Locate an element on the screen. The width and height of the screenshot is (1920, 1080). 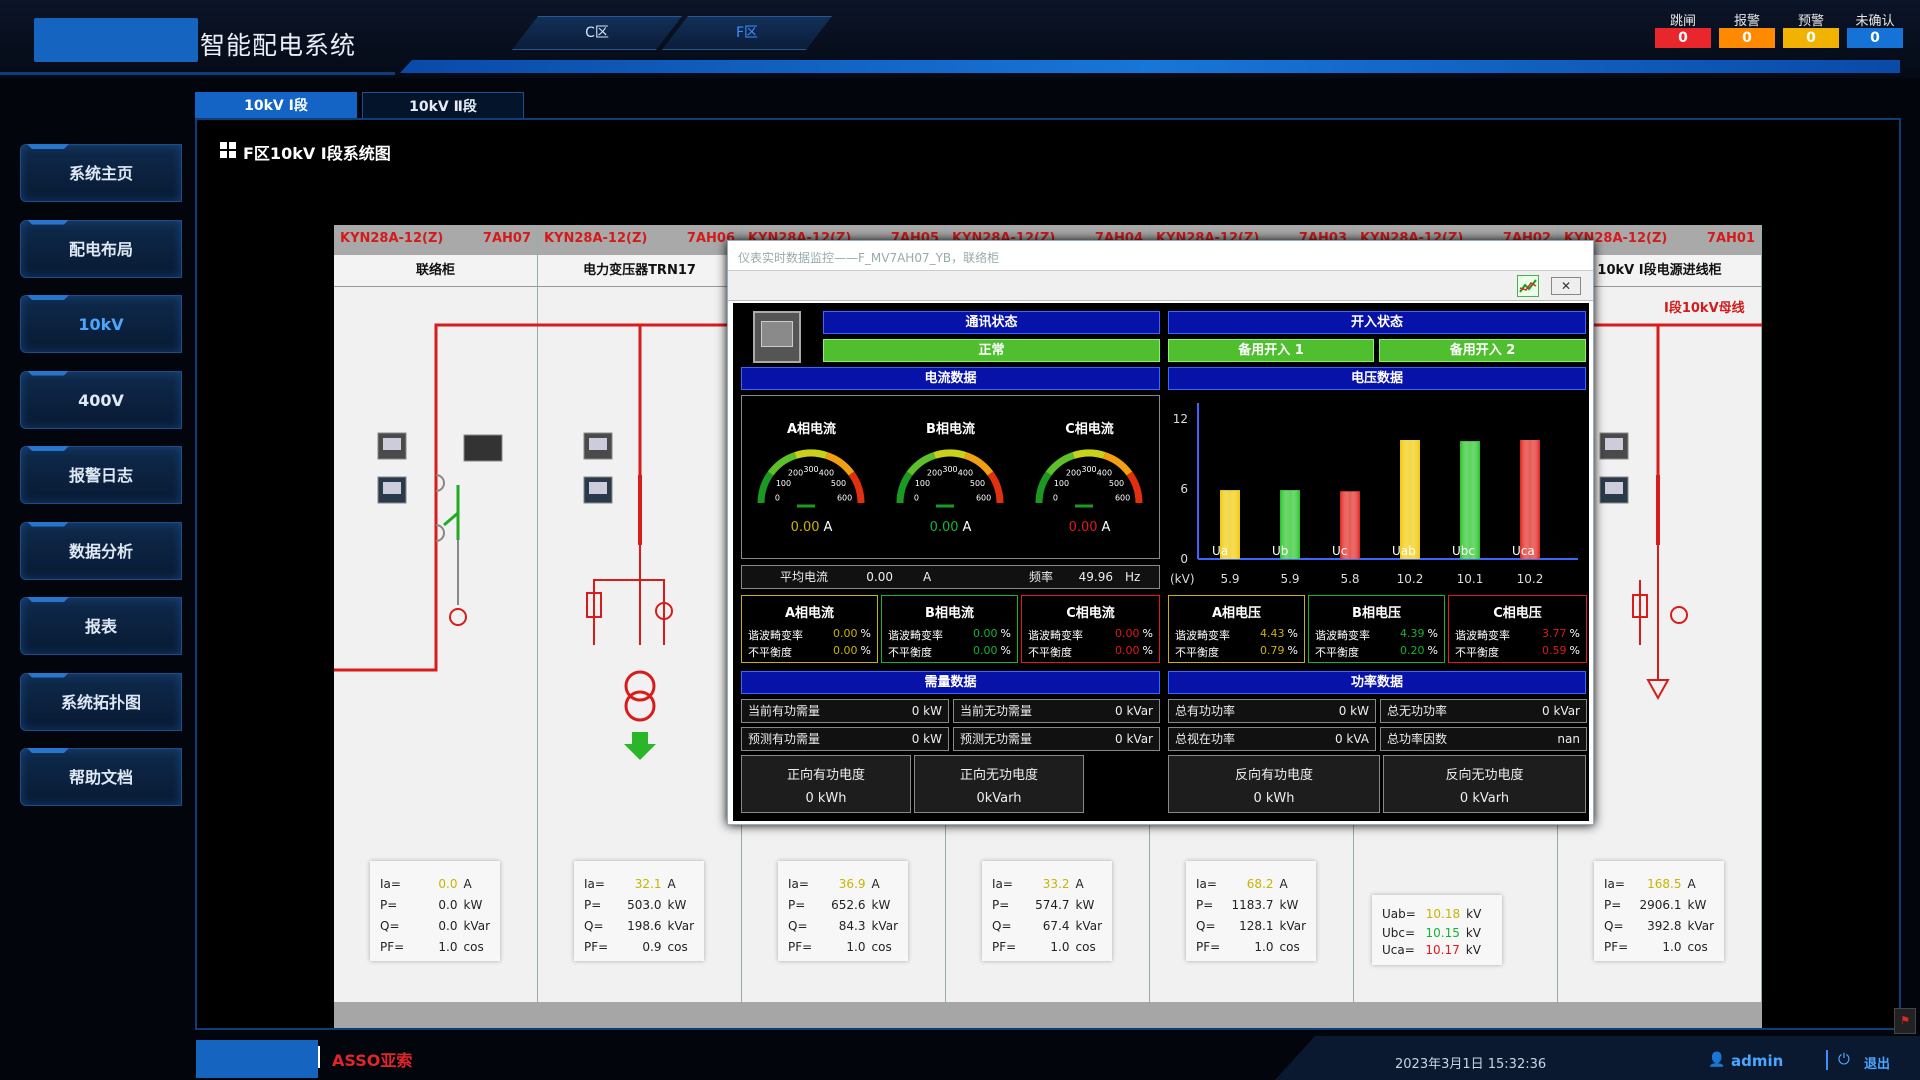
gauge-tick: 100 is located at coordinates (922, 483).